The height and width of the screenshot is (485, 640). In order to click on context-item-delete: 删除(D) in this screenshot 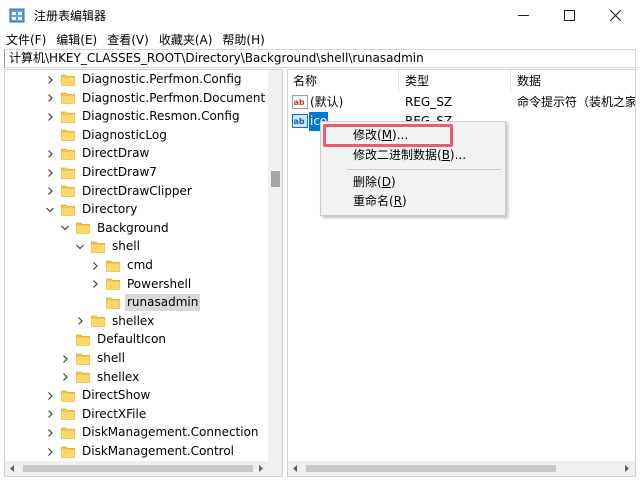, I will do `click(413, 182)`.